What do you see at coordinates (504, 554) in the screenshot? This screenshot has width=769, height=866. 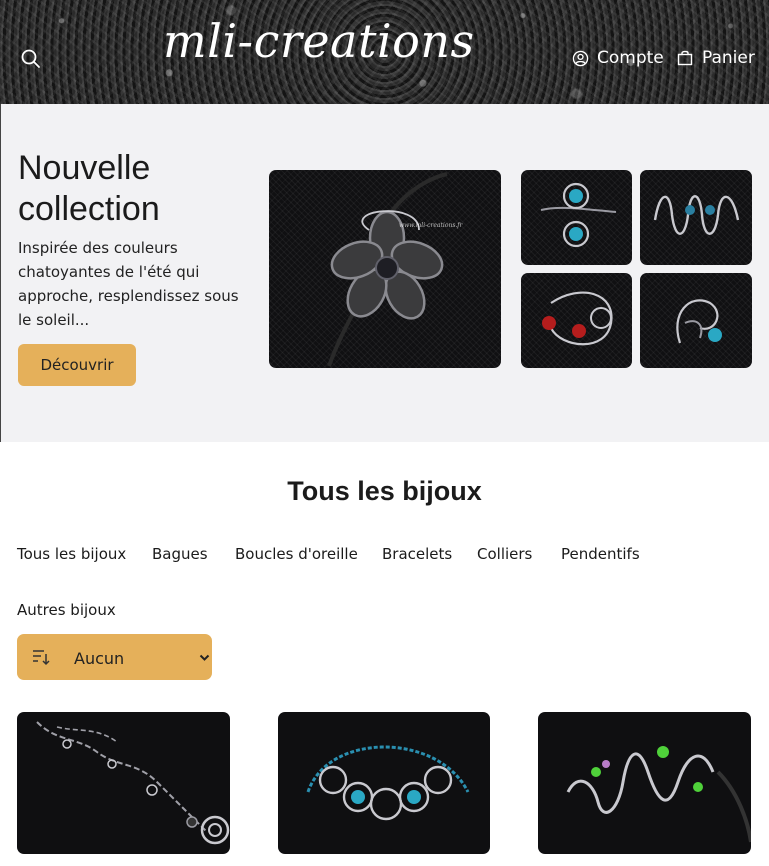 I see `category-necklaces: Colliers` at bounding box center [504, 554].